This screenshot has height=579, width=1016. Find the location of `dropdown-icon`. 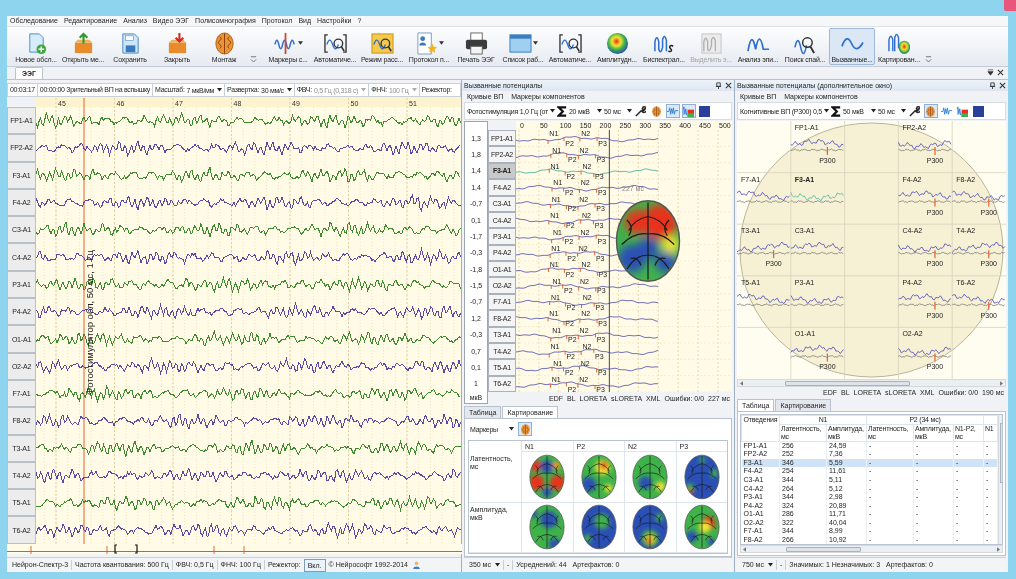

dropdown-icon is located at coordinates (990, 72).